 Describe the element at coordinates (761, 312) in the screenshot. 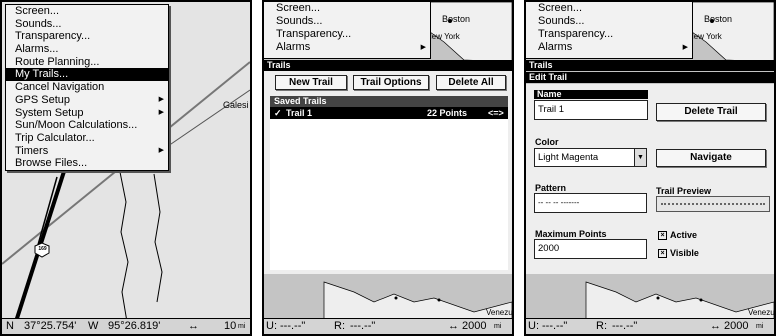

I see `map-country-venezuela: Venezu` at that location.